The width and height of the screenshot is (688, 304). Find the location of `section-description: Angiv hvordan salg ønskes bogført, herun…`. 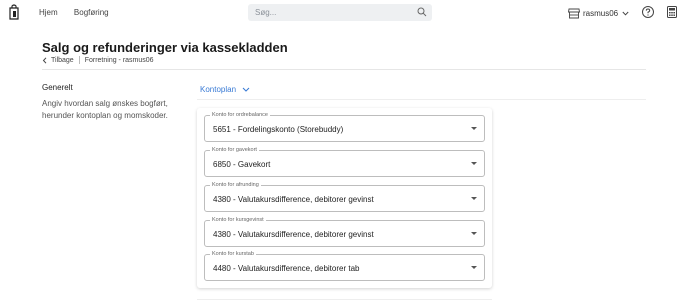

section-description: Angiv hvordan salg ønskes bogført, herun… is located at coordinates (105, 109).